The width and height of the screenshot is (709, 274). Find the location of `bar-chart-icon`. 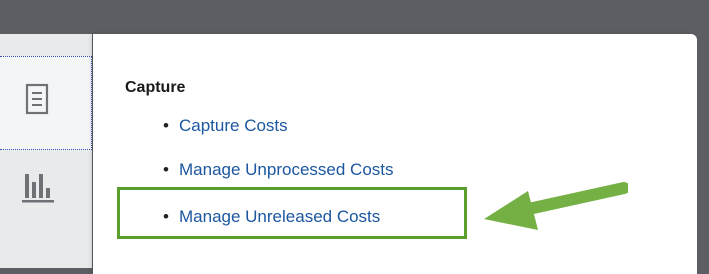

bar-chart-icon is located at coordinates (38, 188).